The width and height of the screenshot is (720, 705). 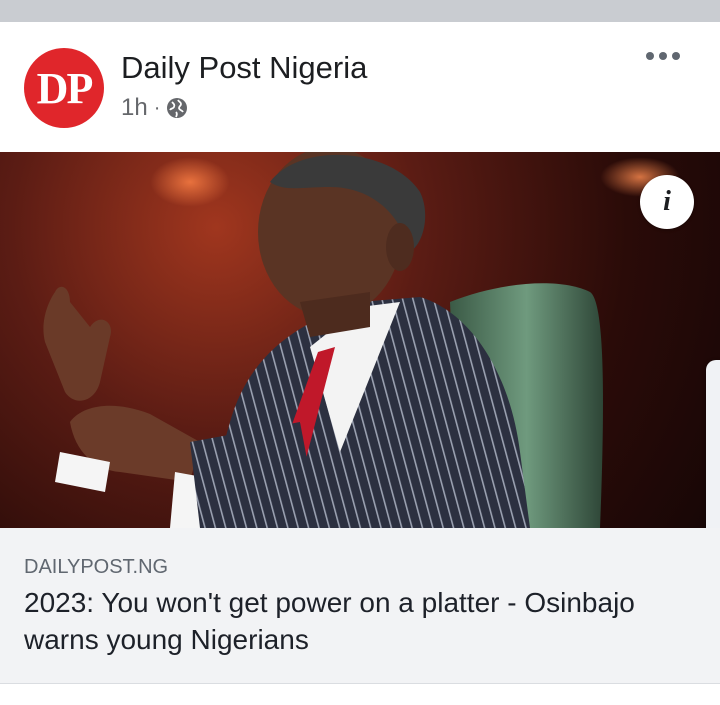 What do you see at coordinates (244, 68) in the screenshot?
I see `page-name: Daily Post Nigeria` at bounding box center [244, 68].